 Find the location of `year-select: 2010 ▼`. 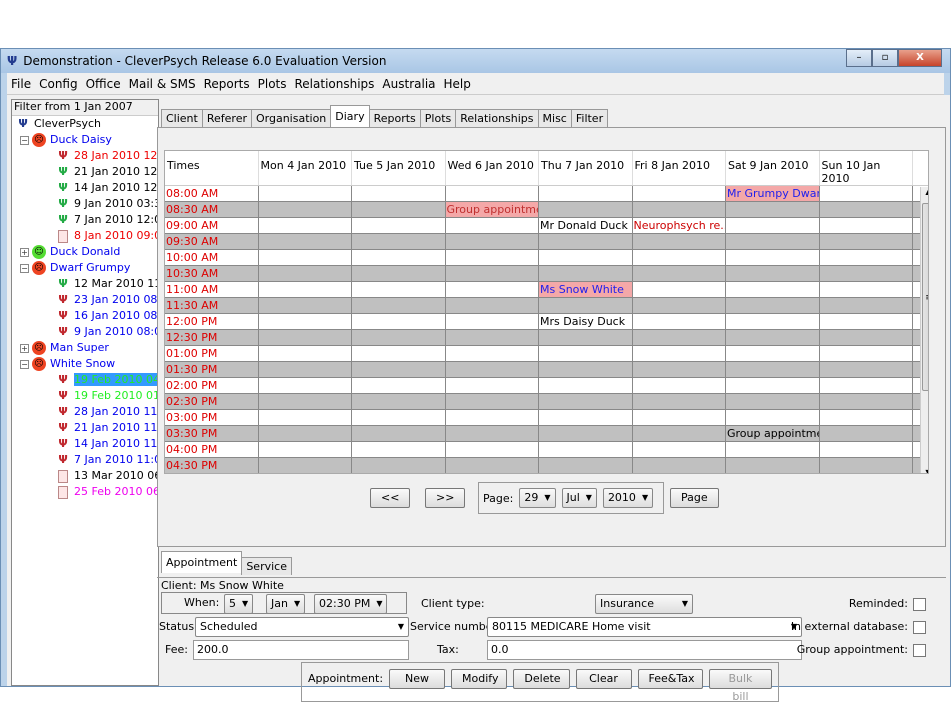

year-select: 2010 ▼ is located at coordinates (628, 498).